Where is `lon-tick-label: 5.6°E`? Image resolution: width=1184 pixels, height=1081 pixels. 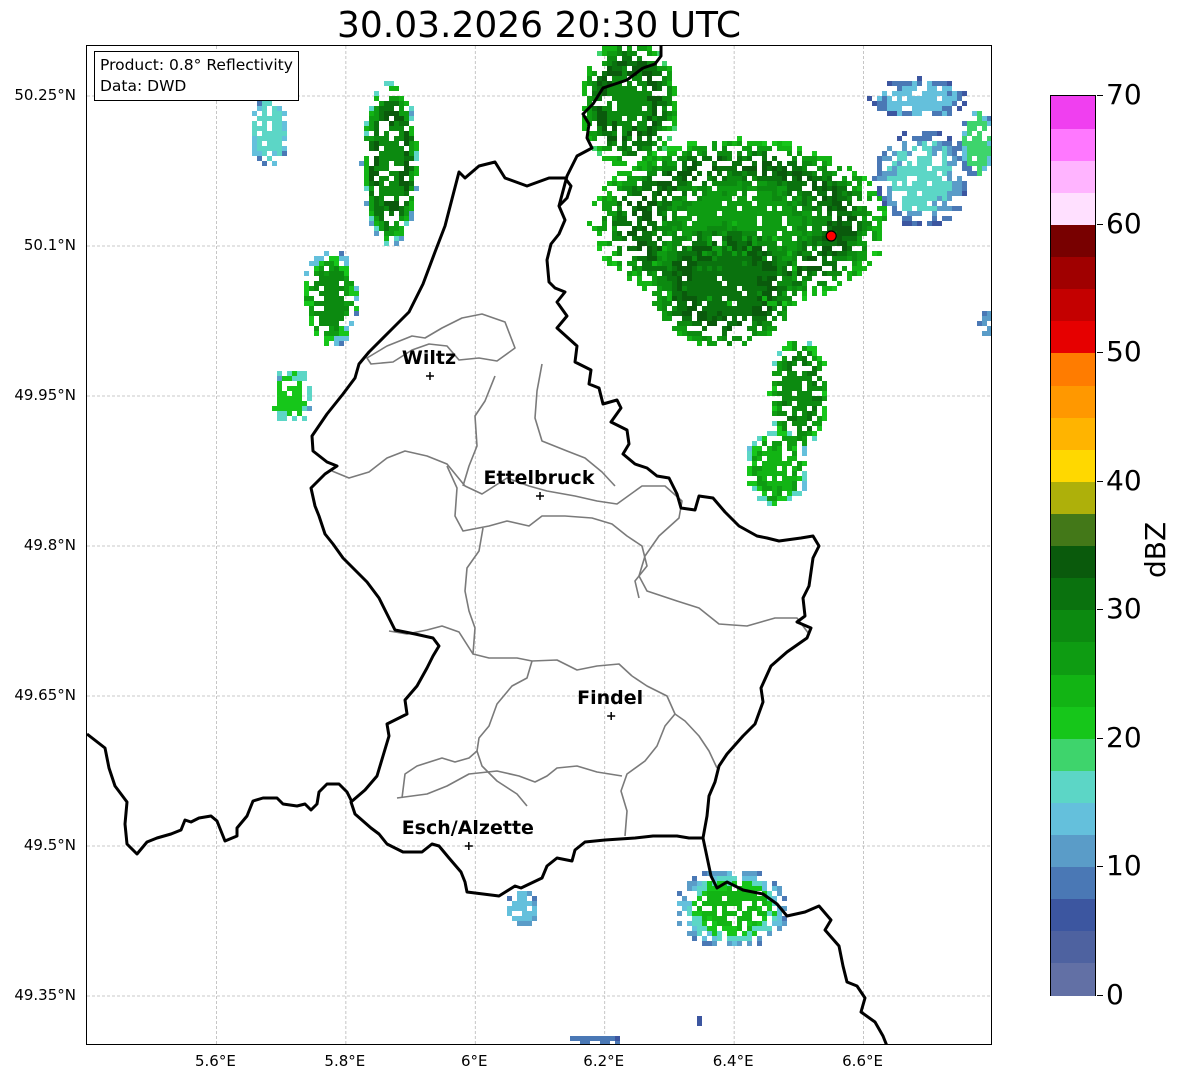 lon-tick-label: 5.6°E is located at coordinates (215, 1061).